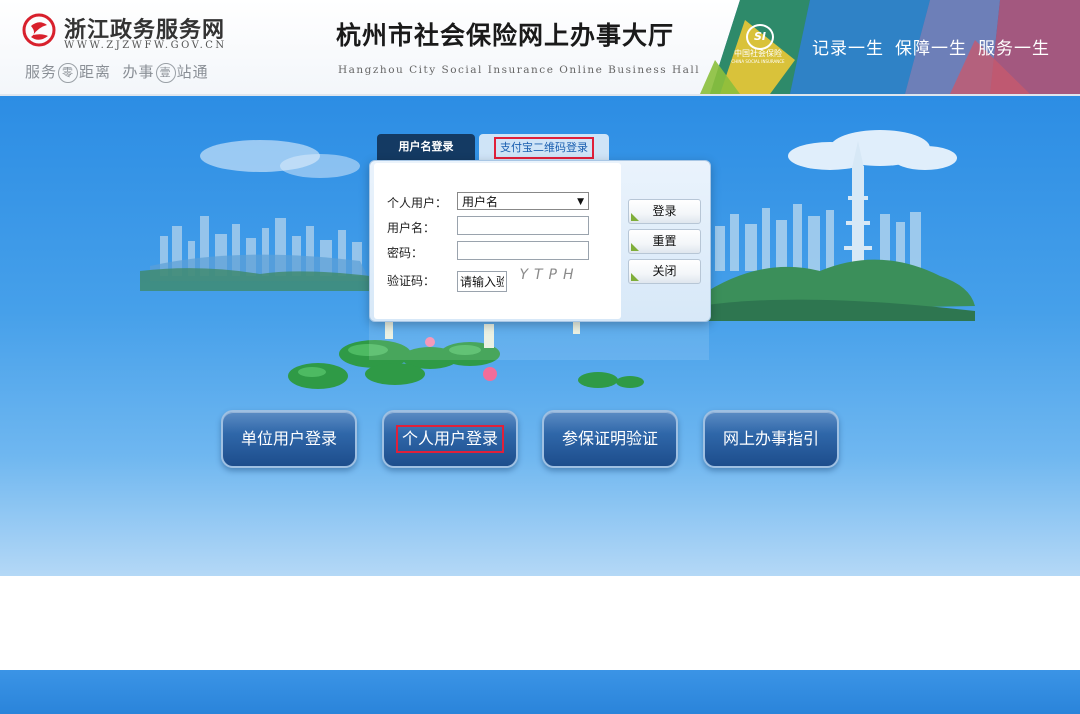 The width and height of the screenshot is (1080, 714). I want to click on login-button: 登录, so click(664, 211).